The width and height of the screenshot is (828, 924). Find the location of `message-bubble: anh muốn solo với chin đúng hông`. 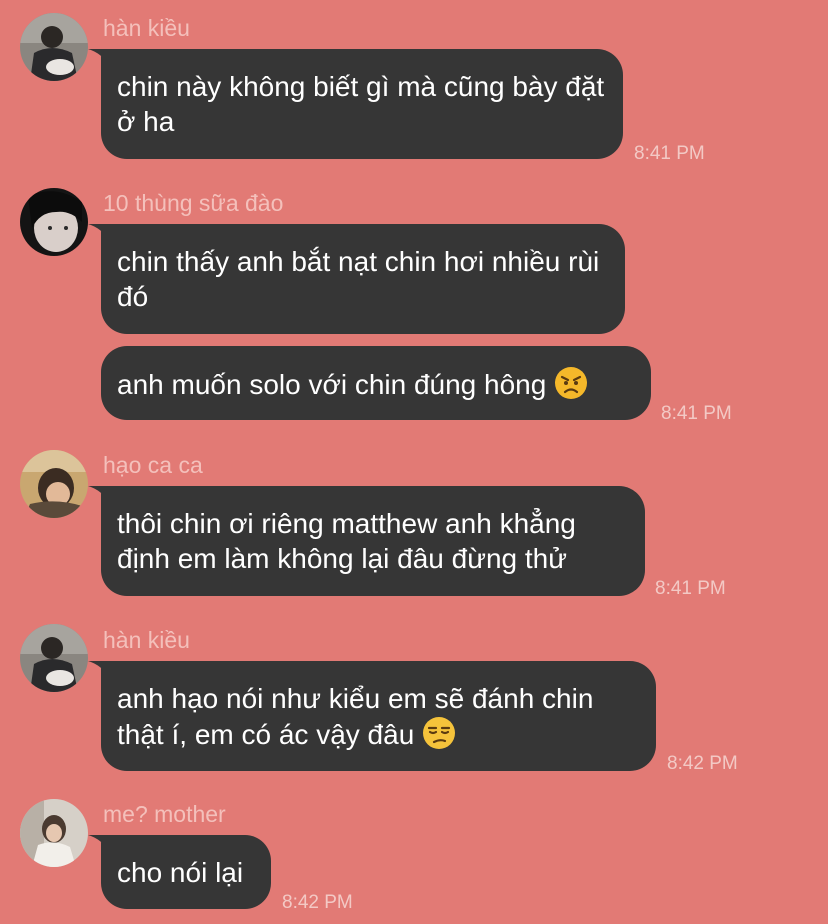

message-bubble: anh muốn solo với chin đúng hông is located at coordinates (376, 383).